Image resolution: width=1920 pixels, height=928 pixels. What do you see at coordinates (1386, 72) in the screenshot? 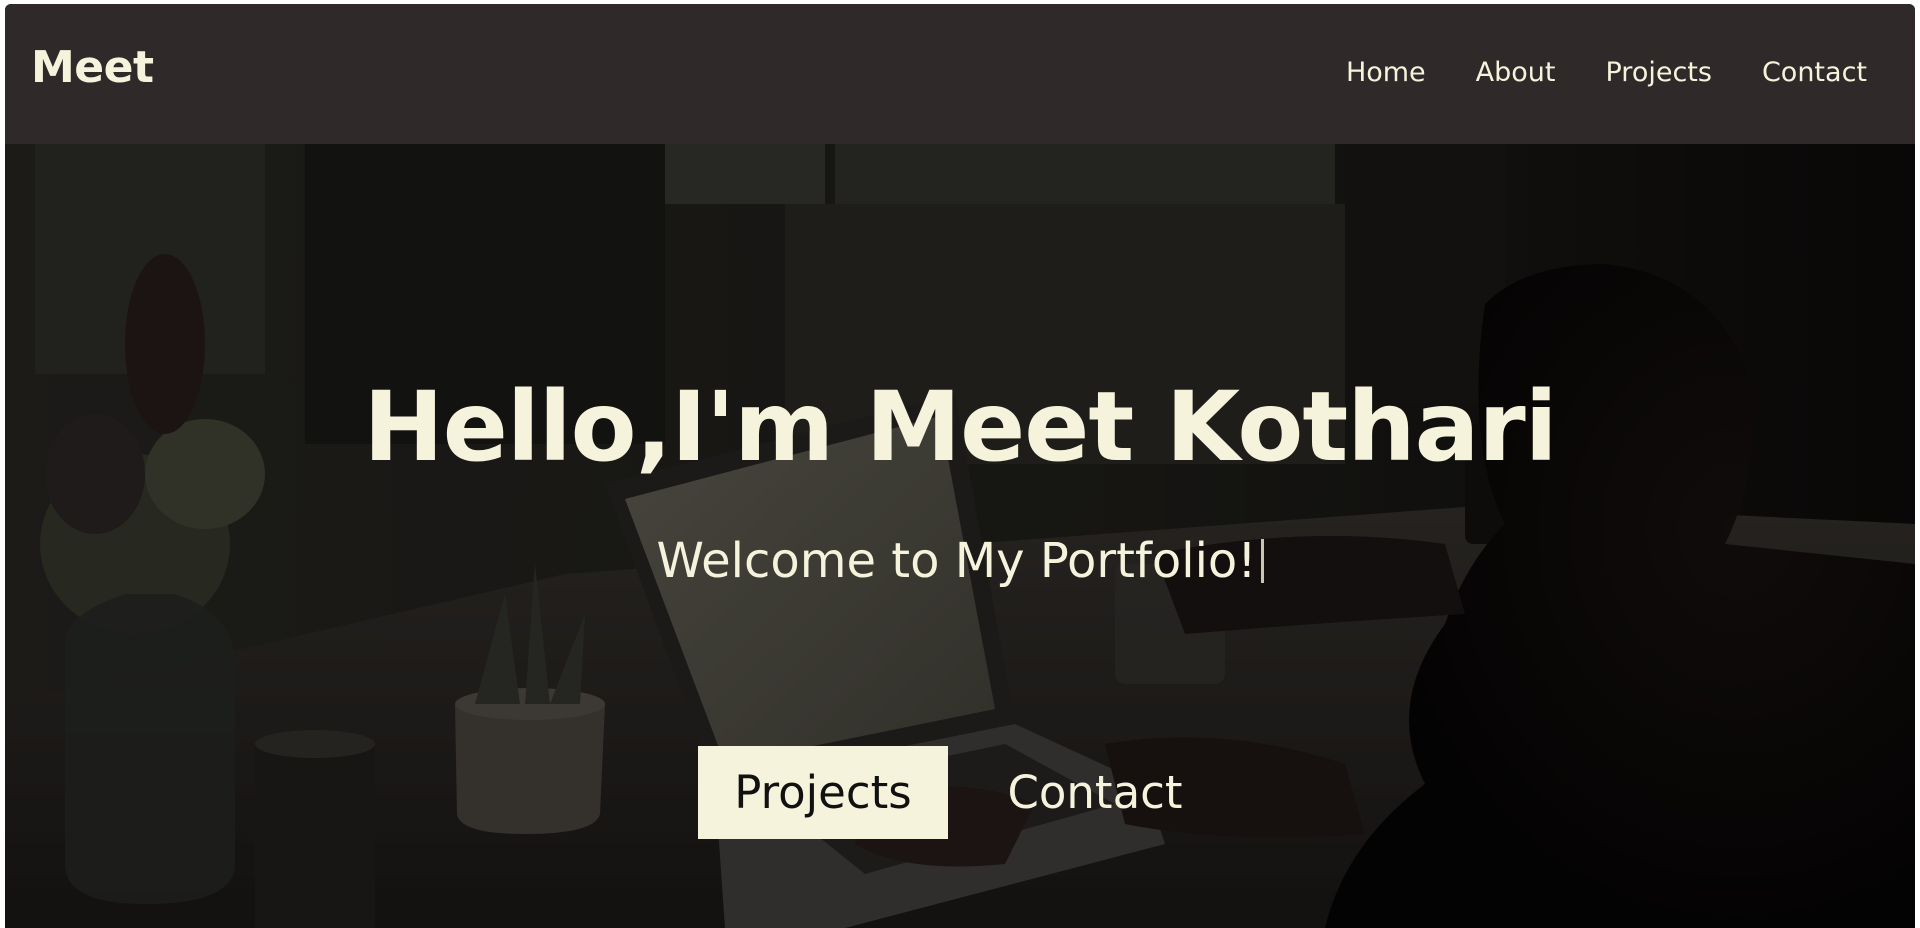
I see `nav-link-home: Home` at bounding box center [1386, 72].